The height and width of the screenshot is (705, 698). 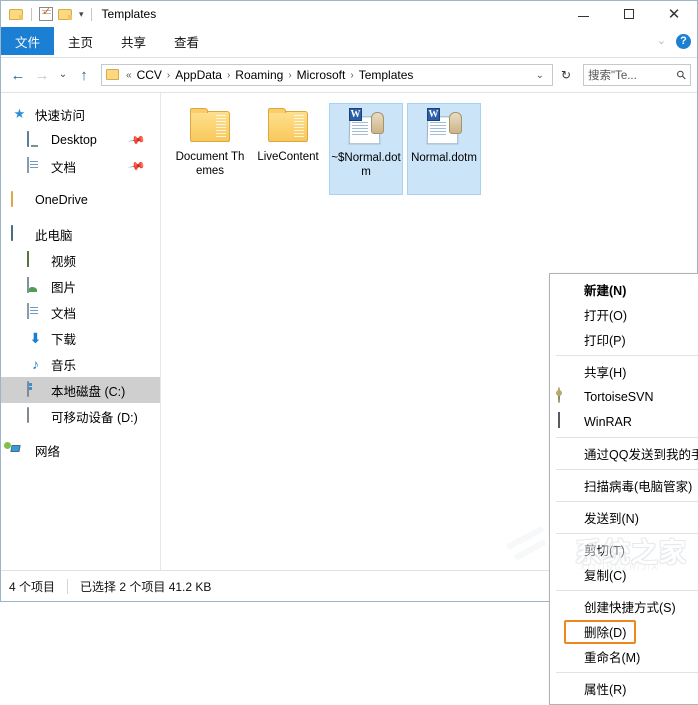 What do you see at coordinates (61, 200) in the screenshot?
I see `sidebar-item-label: OneDrive` at bounding box center [61, 200].